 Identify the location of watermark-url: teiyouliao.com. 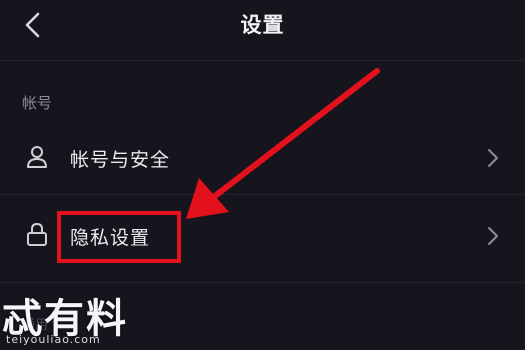
(53, 339).